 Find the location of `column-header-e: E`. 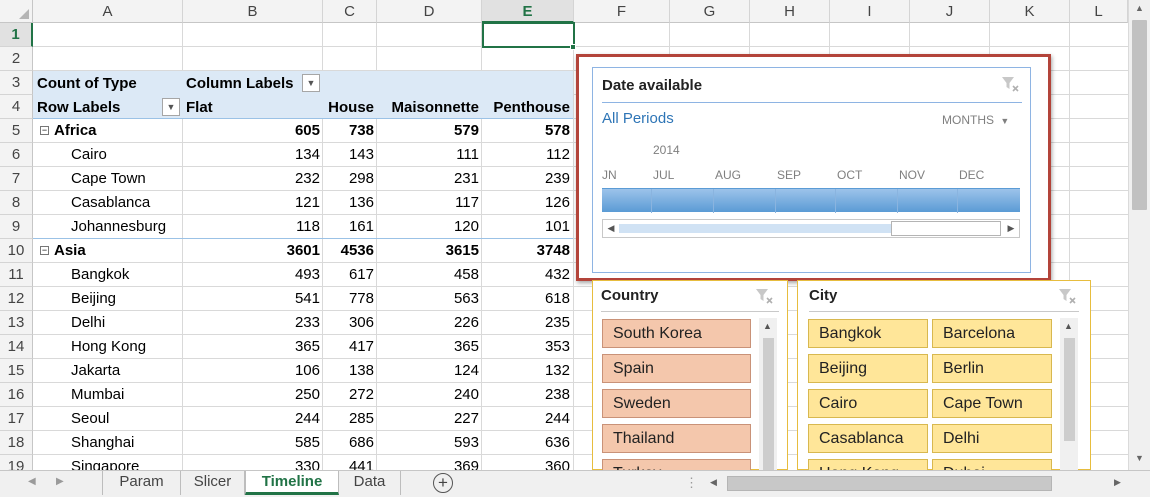

column-header-e: E is located at coordinates (528, 11).